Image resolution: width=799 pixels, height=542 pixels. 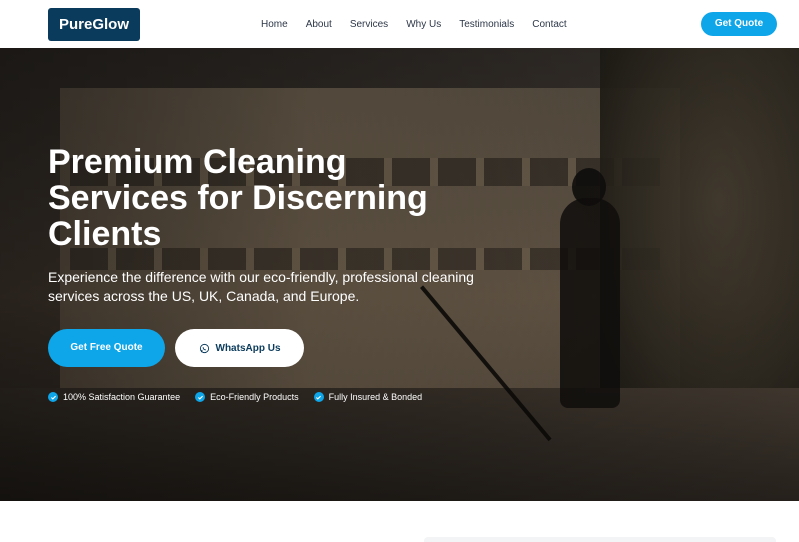 I want to click on feature-label: Fully Insured & Bonded, so click(x=375, y=397).